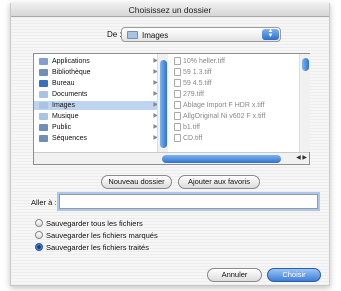  Describe the element at coordinates (63, 83) in the screenshot. I see `sidebar-item-label: Bureau` at that location.